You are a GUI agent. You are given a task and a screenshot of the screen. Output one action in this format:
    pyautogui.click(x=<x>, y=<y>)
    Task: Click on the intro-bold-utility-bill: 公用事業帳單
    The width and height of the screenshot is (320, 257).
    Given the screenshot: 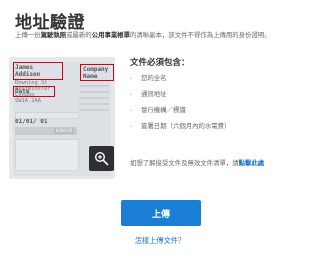 What is the action you would take?
    pyautogui.click(x=111, y=35)
    